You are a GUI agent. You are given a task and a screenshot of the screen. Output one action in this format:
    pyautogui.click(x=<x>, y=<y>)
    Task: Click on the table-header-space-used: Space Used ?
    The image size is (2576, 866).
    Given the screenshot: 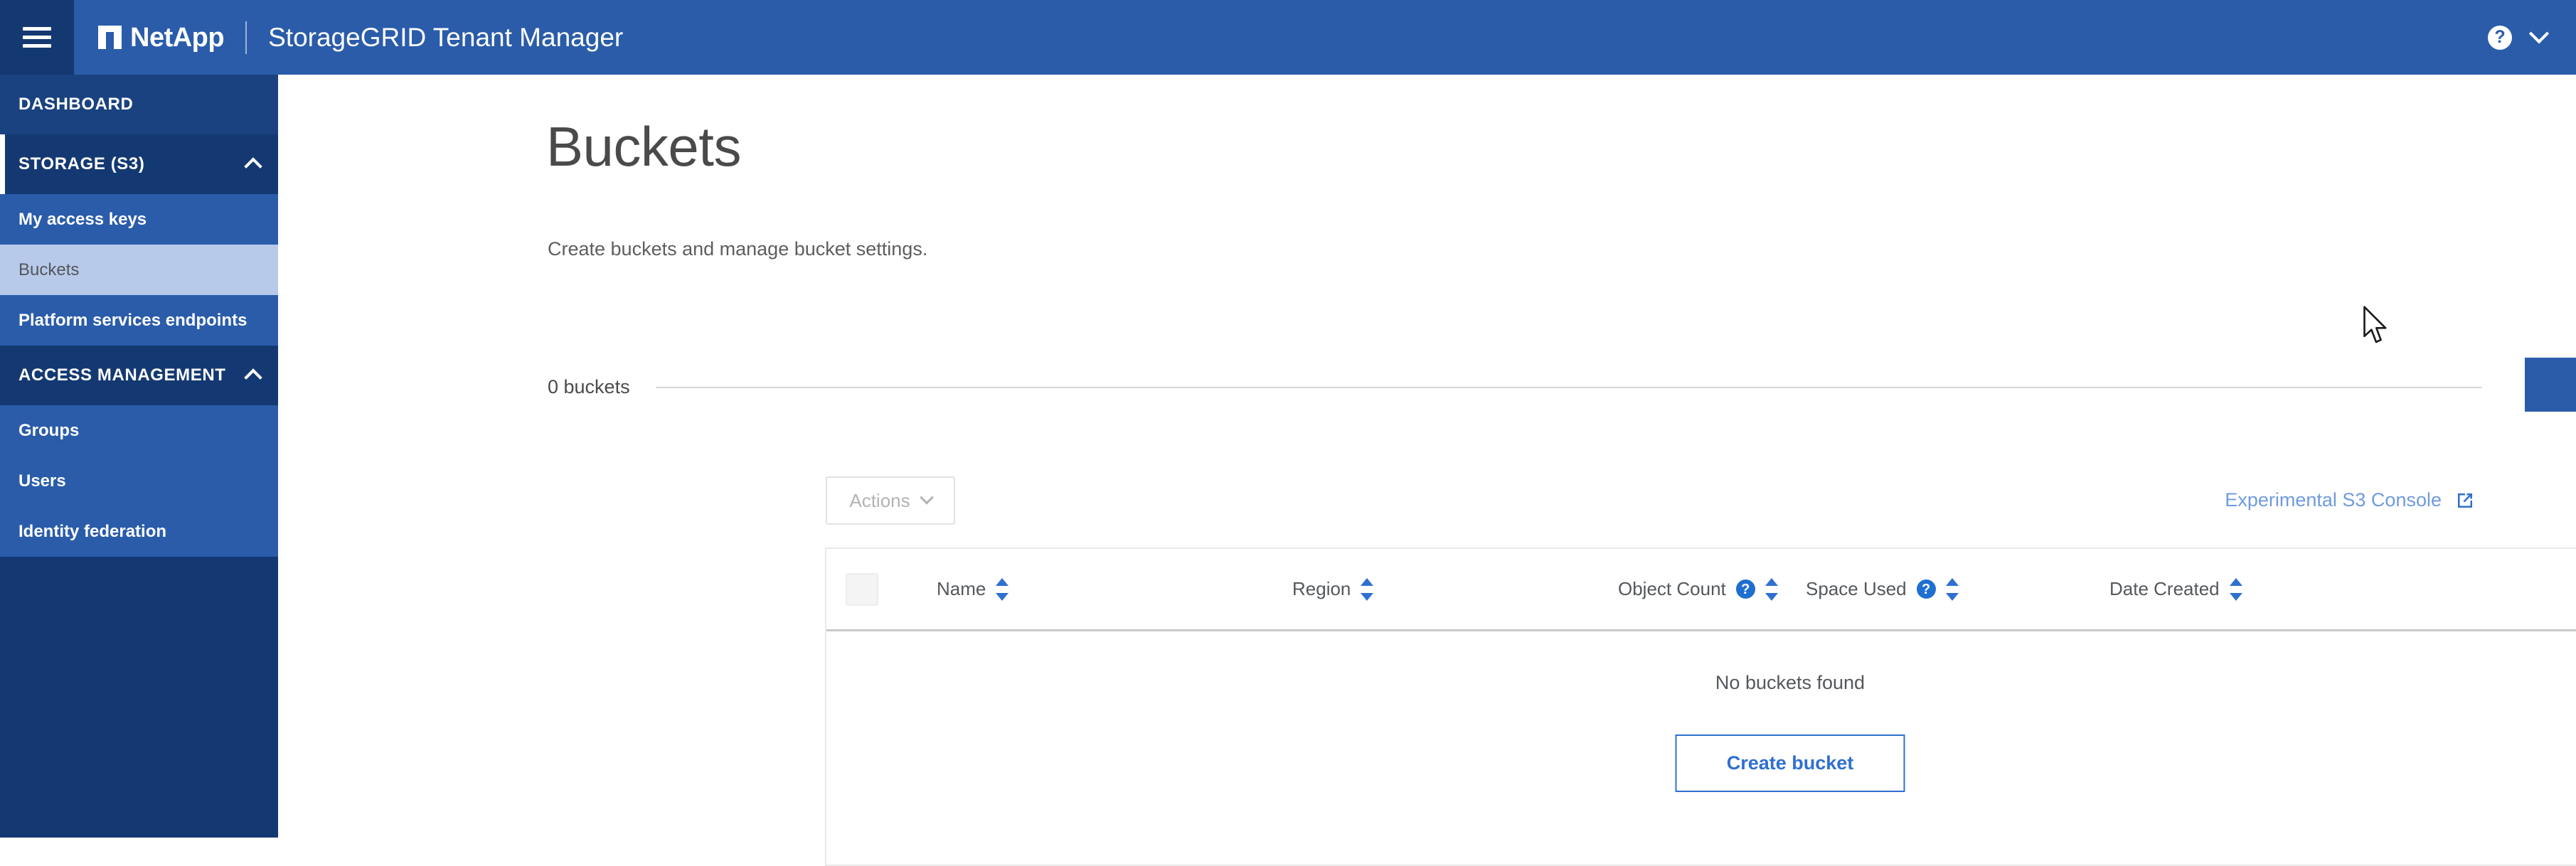 What is the action you would take?
    pyautogui.click(x=1882, y=589)
    